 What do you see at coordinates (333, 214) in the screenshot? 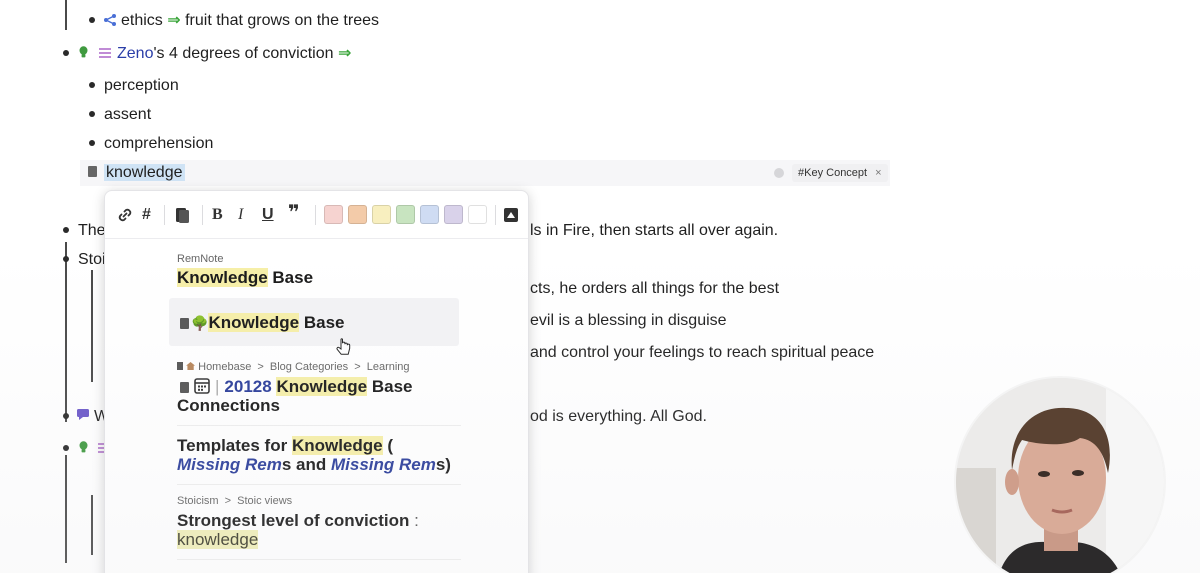
I see `color-swatch-red` at bounding box center [333, 214].